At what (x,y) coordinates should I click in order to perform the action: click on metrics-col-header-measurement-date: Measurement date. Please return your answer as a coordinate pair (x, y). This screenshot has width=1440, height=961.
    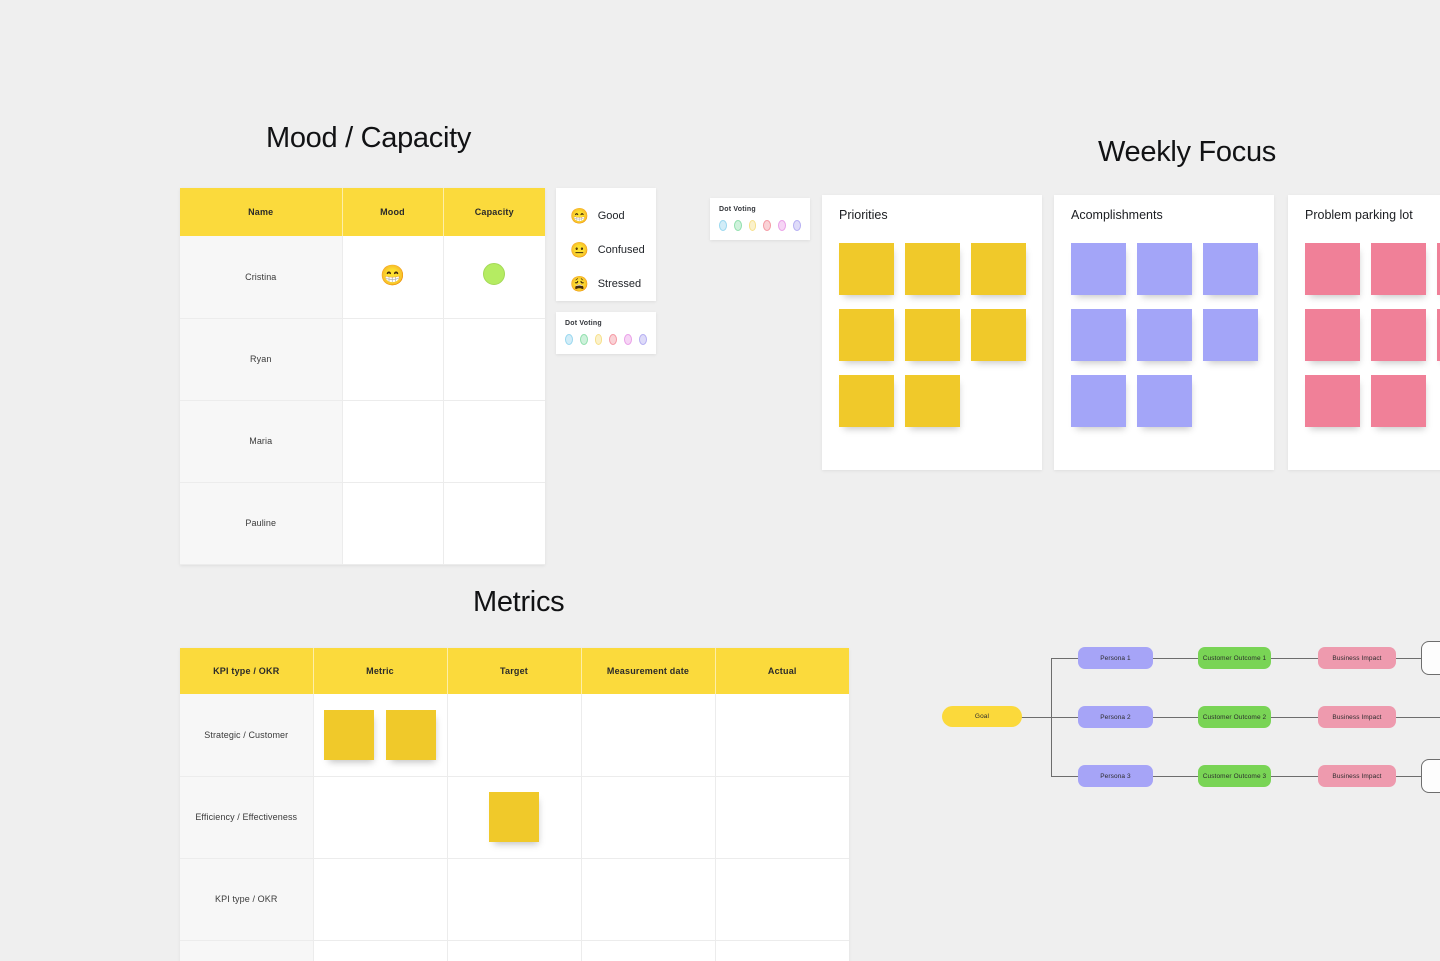
    Looking at the image, I should click on (648, 671).